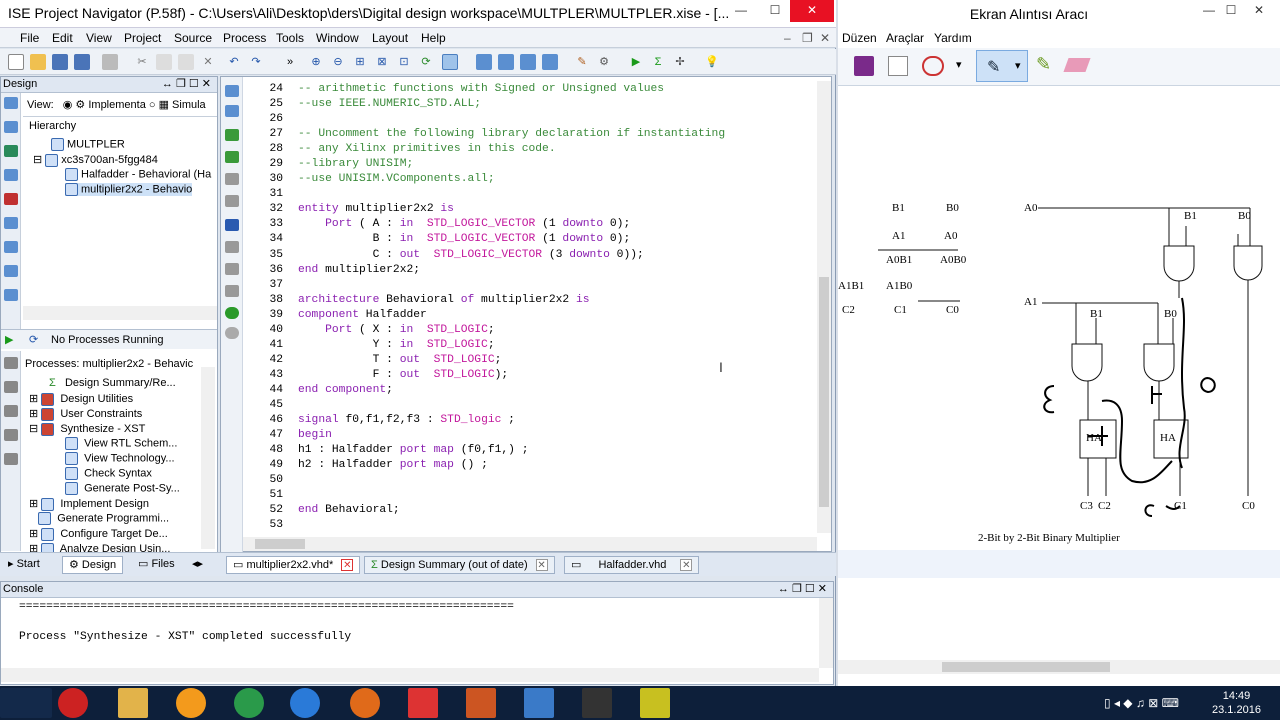 The width and height of the screenshot is (1280, 720). Describe the element at coordinates (511, 330) in the screenshot. I see `code-line: Port ( X : in STD_LOGIC;` at that location.